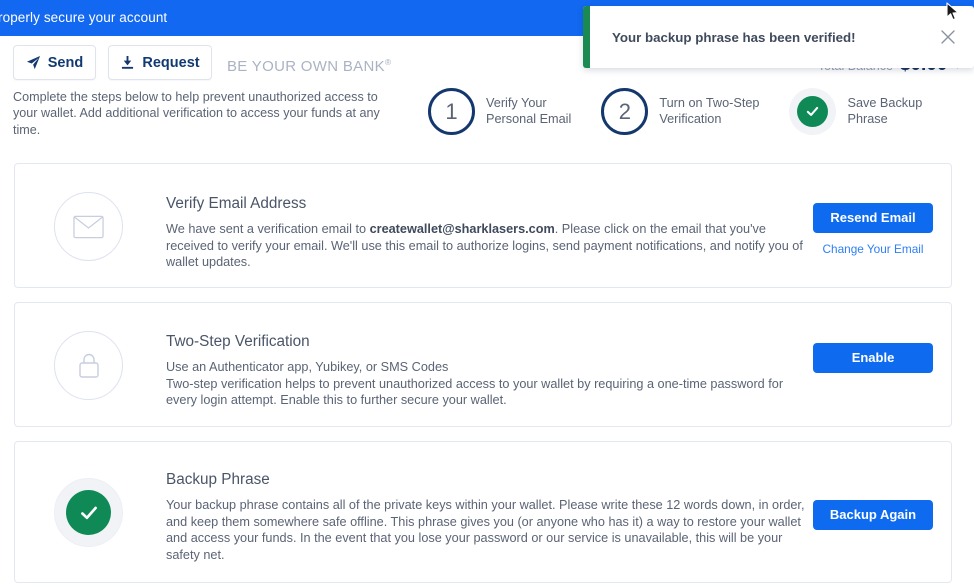  I want to click on request-button: Request, so click(160, 62).